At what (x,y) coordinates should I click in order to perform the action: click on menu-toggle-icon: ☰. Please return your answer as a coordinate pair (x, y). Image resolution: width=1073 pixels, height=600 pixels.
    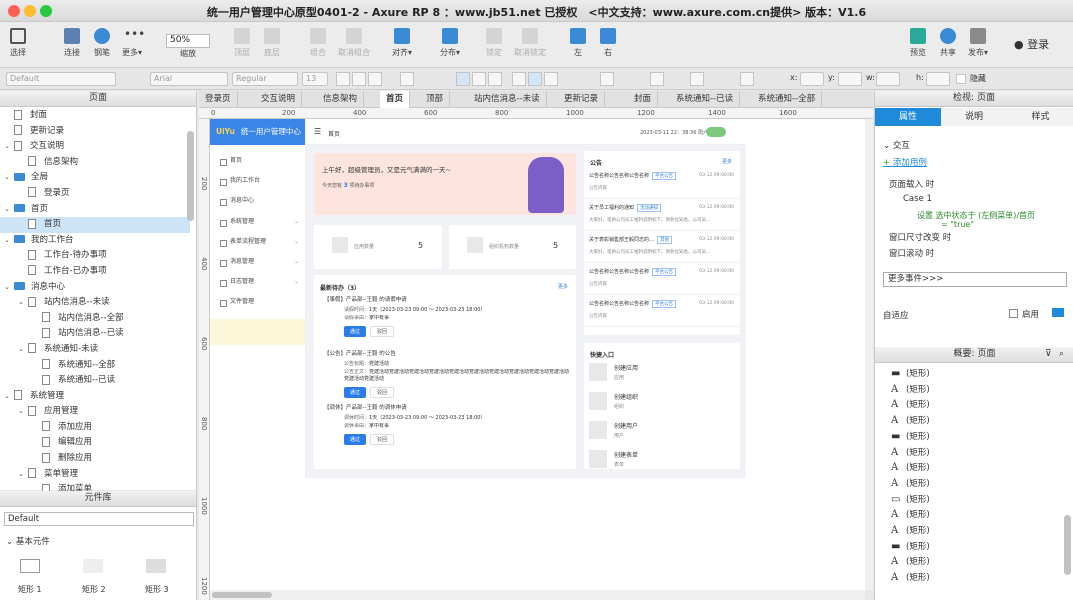
    Looking at the image, I should click on (317, 131).